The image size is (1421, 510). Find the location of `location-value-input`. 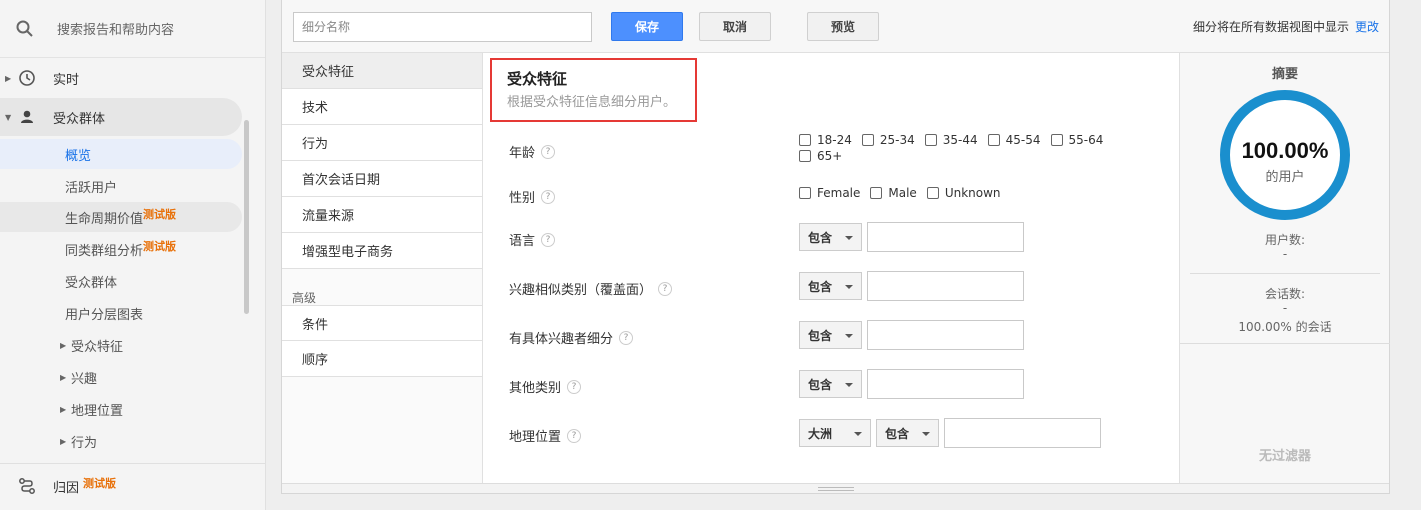

location-value-input is located at coordinates (1022, 433).